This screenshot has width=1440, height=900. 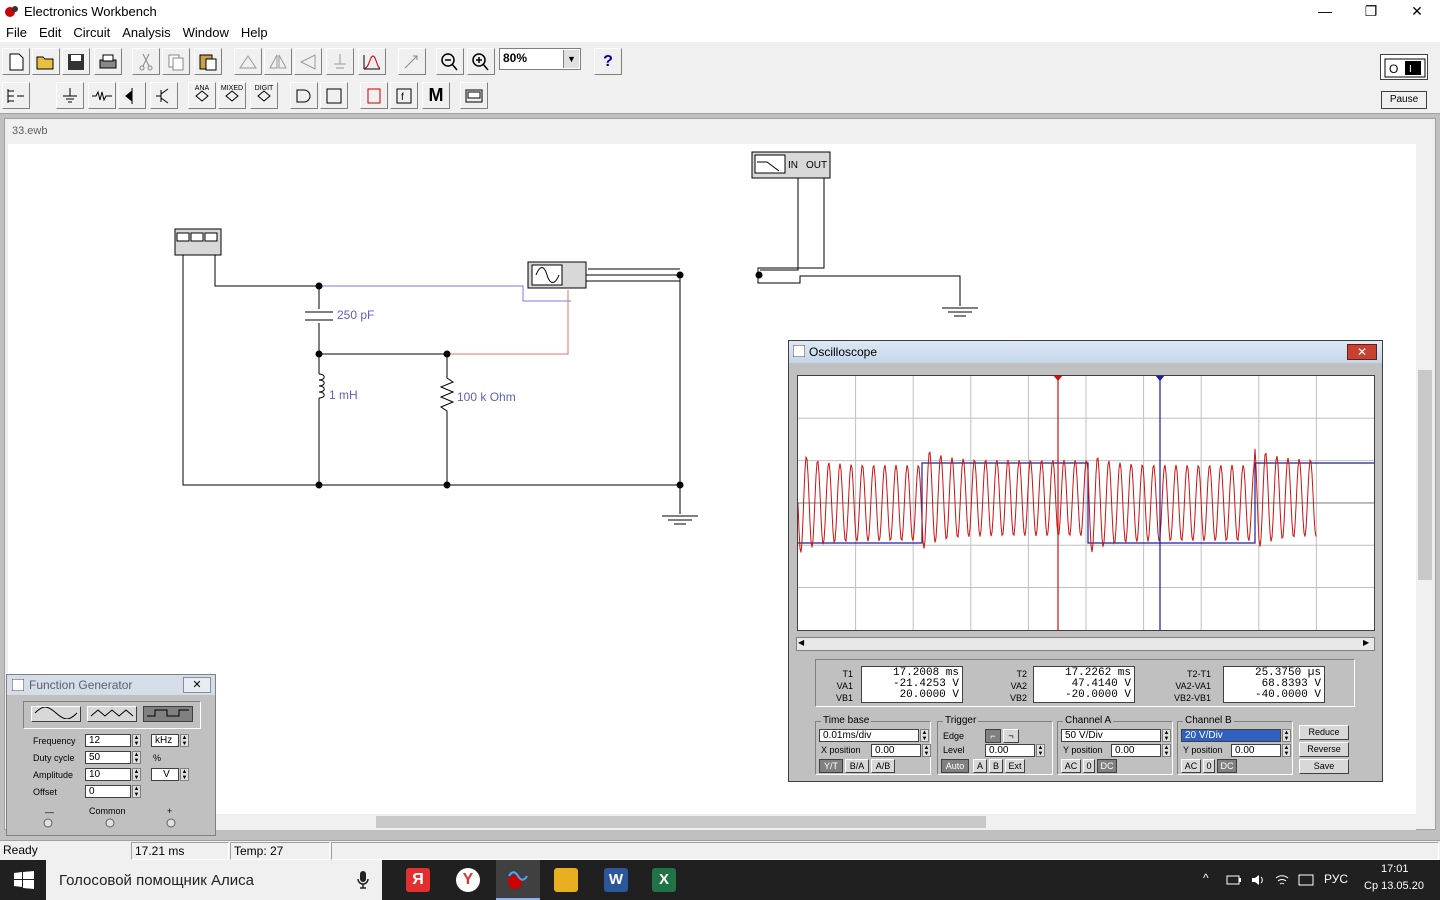 What do you see at coordinates (418, 880) in the screenshot?
I see `yandex-icon: Я` at bounding box center [418, 880].